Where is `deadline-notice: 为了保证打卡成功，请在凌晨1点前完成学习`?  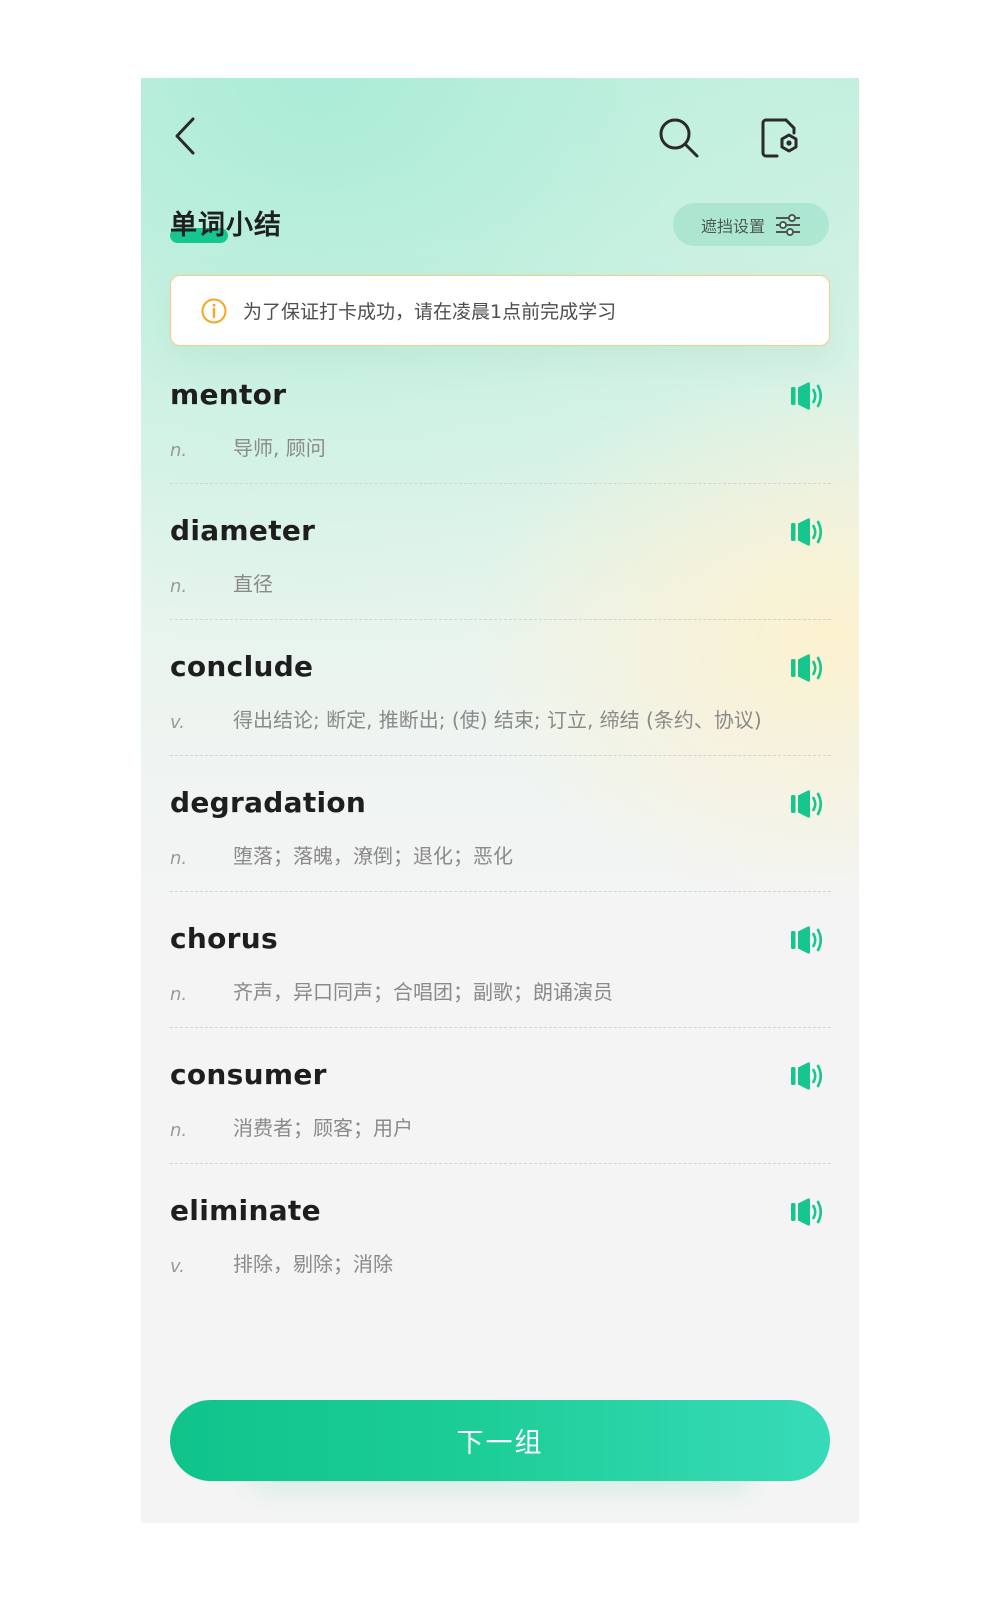
deadline-notice: 为了保证打卡成功，请在凌晨1点前完成学习 is located at coordinates (500, 310).